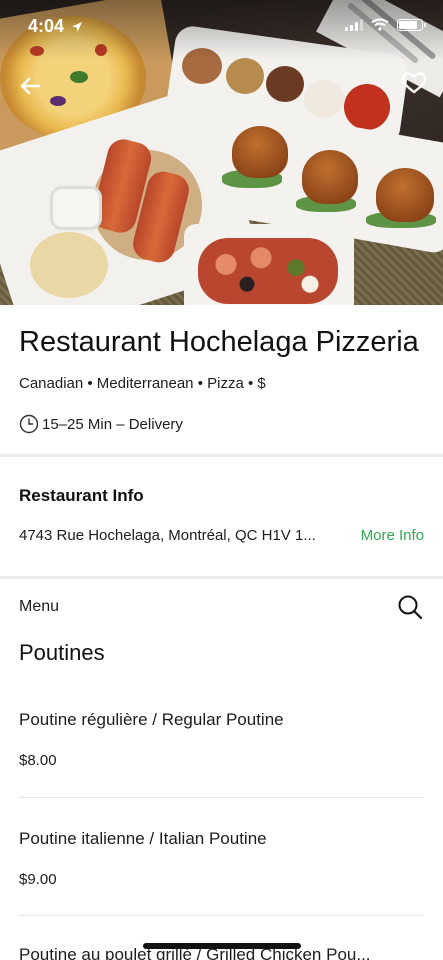  I want to click on menu-search-button, so click(410, 607).